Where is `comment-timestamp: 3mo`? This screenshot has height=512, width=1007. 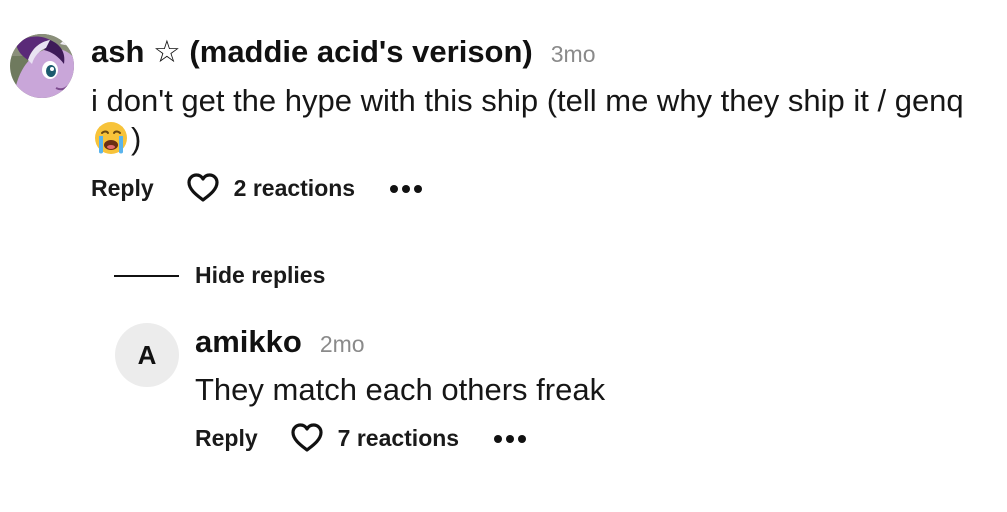 comment-timestamp: 3mo is located at coordinates (573, 54).